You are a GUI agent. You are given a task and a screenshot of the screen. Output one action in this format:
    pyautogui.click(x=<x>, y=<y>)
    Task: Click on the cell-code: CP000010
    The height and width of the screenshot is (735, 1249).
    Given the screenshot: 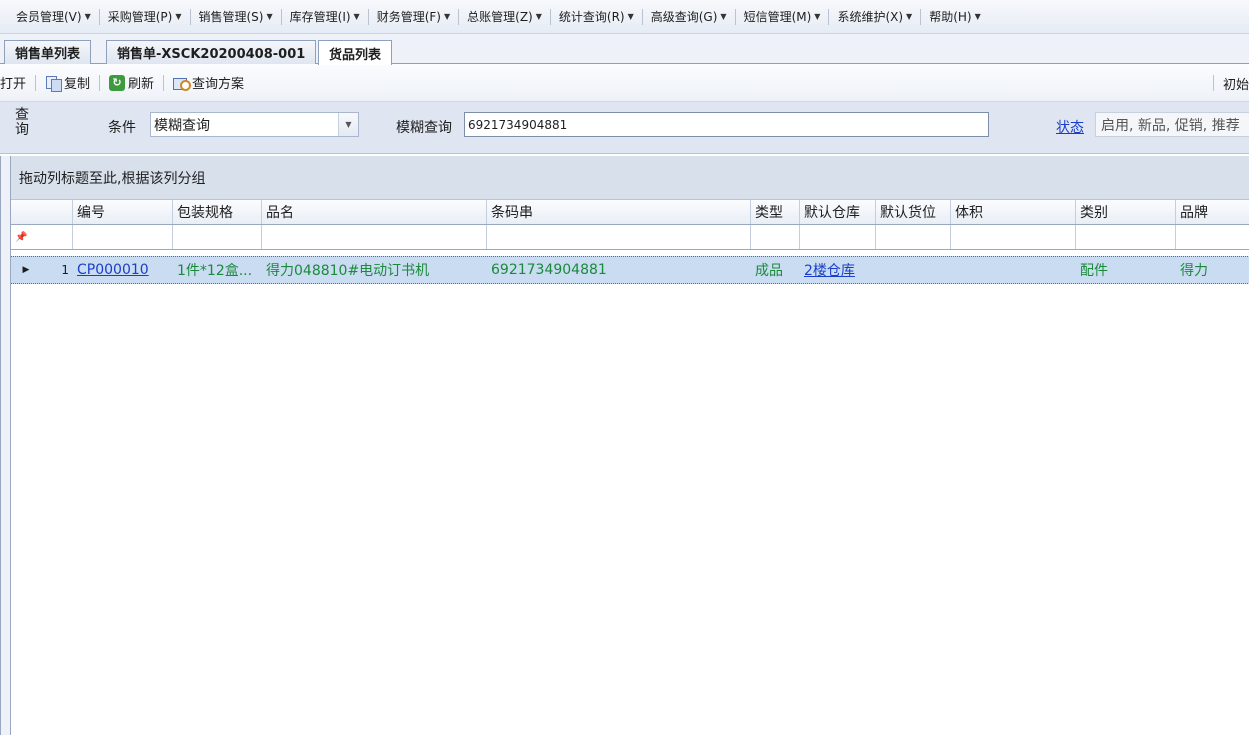 What is the action you would take?
    pyautogui.click(x=123, y=270)
    